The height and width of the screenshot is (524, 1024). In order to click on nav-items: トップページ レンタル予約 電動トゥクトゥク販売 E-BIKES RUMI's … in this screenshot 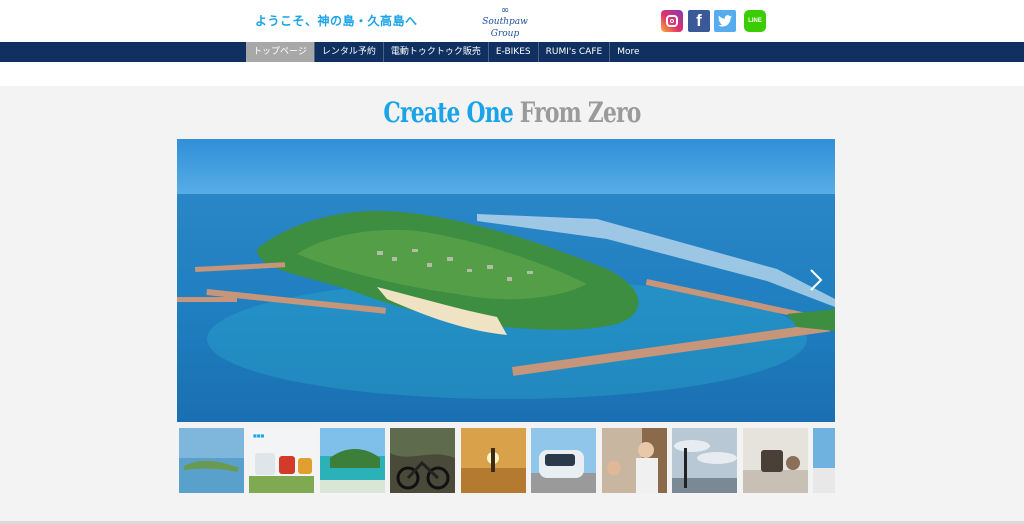, I will do `click(446, 52)`.